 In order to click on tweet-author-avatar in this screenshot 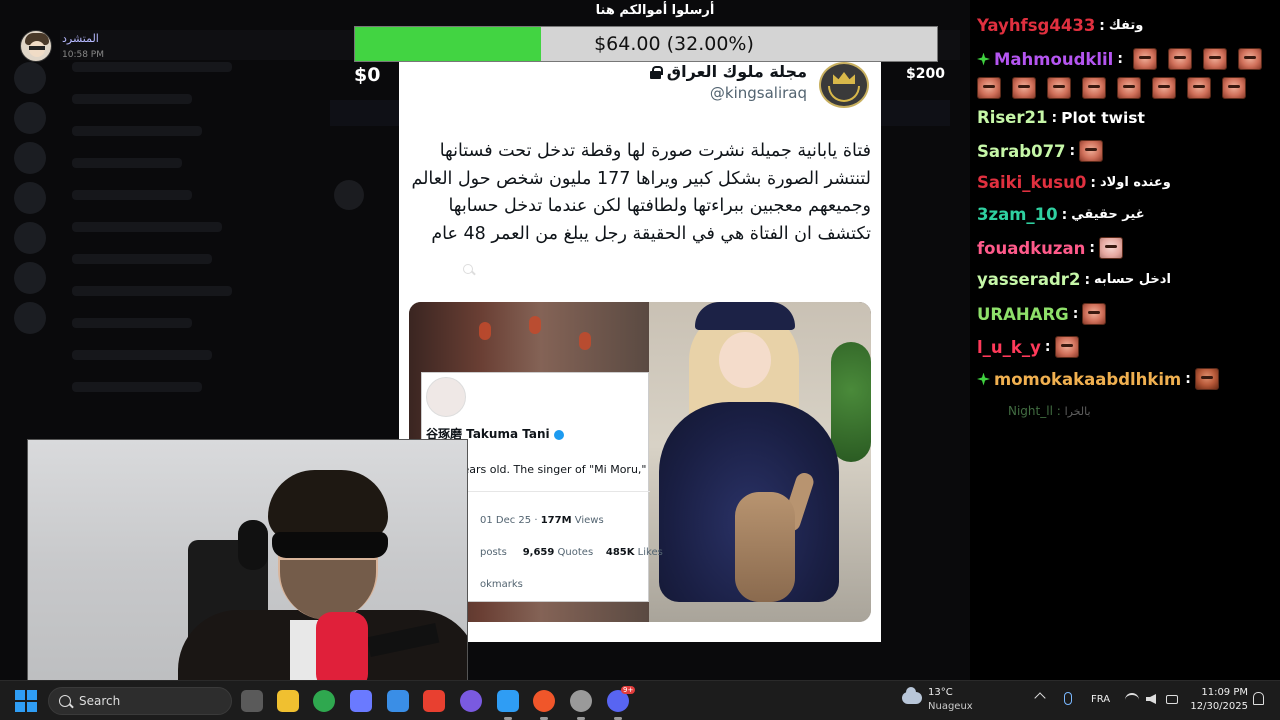, I will do `click(844, 85)`.